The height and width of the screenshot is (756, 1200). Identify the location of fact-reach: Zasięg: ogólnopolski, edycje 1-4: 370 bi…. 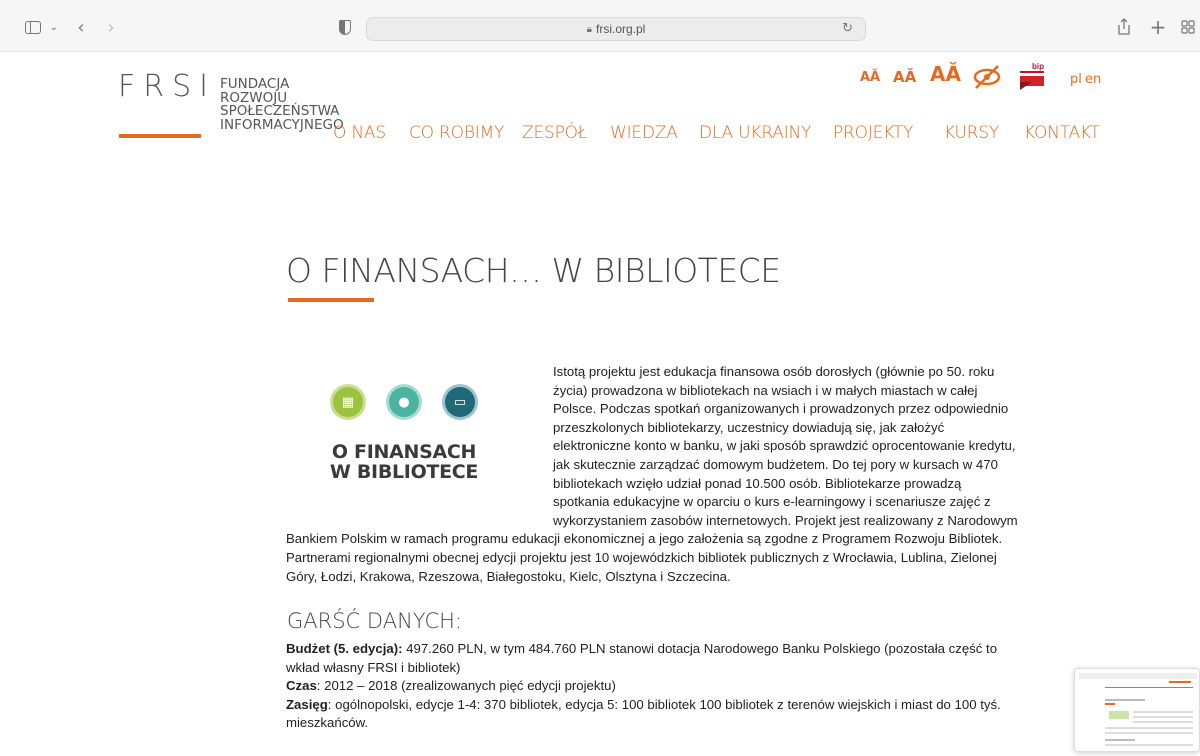
(643, 713).